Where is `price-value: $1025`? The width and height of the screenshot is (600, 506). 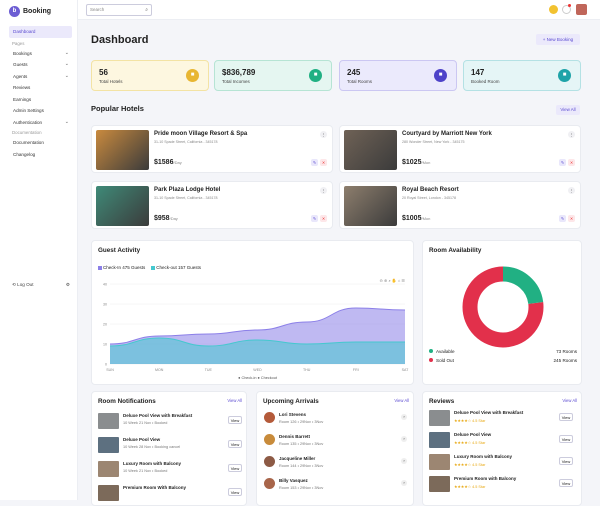 price-value: $1025 is located at coordinates (412, 162).